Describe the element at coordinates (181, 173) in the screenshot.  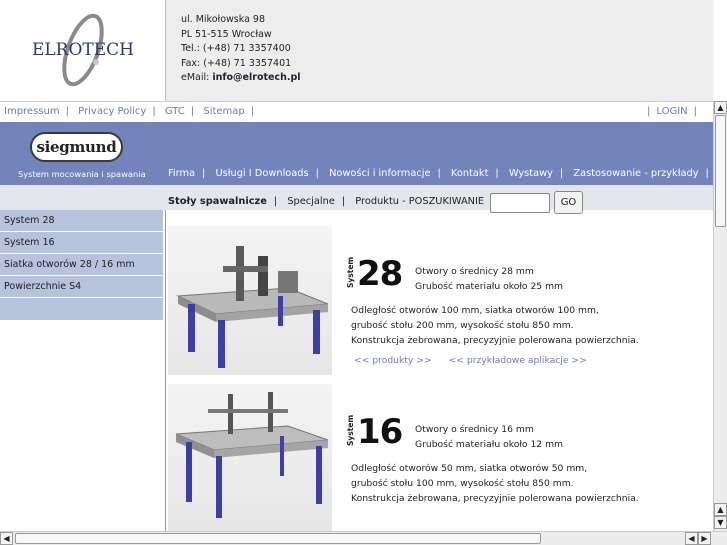
I see `nav-firma: Firma` at that location.